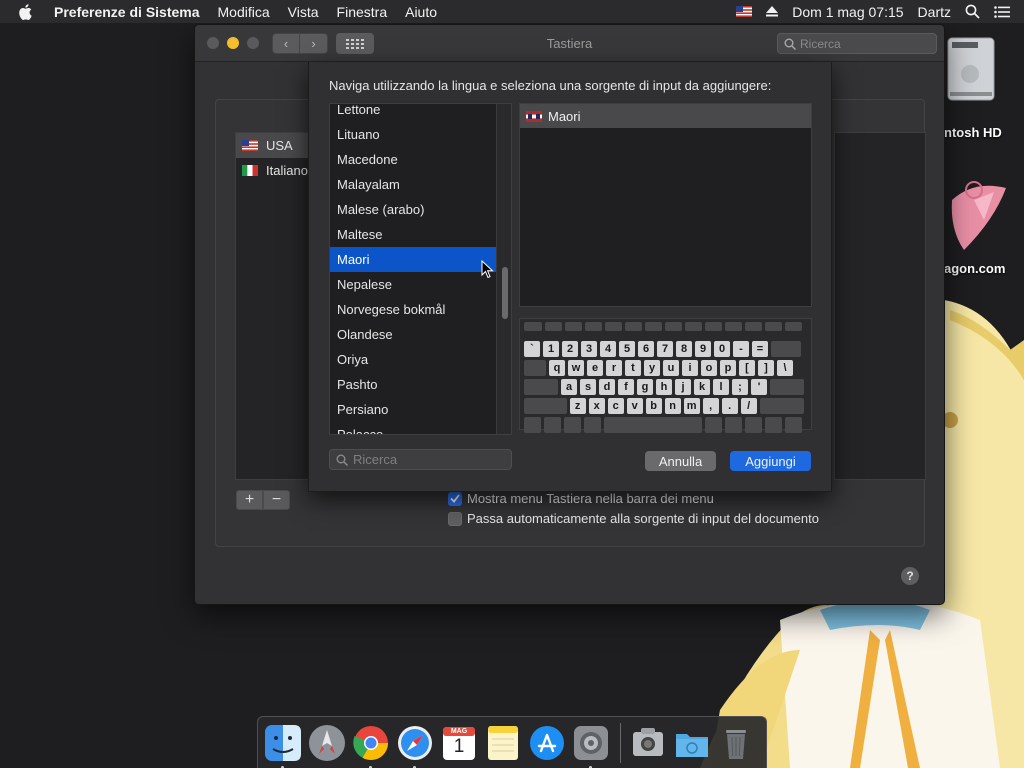 This screenshot has width=1024, height=768. Describe the element at coordinates (547, 743) in the screenshot. I see `app-store-icon` at that location.